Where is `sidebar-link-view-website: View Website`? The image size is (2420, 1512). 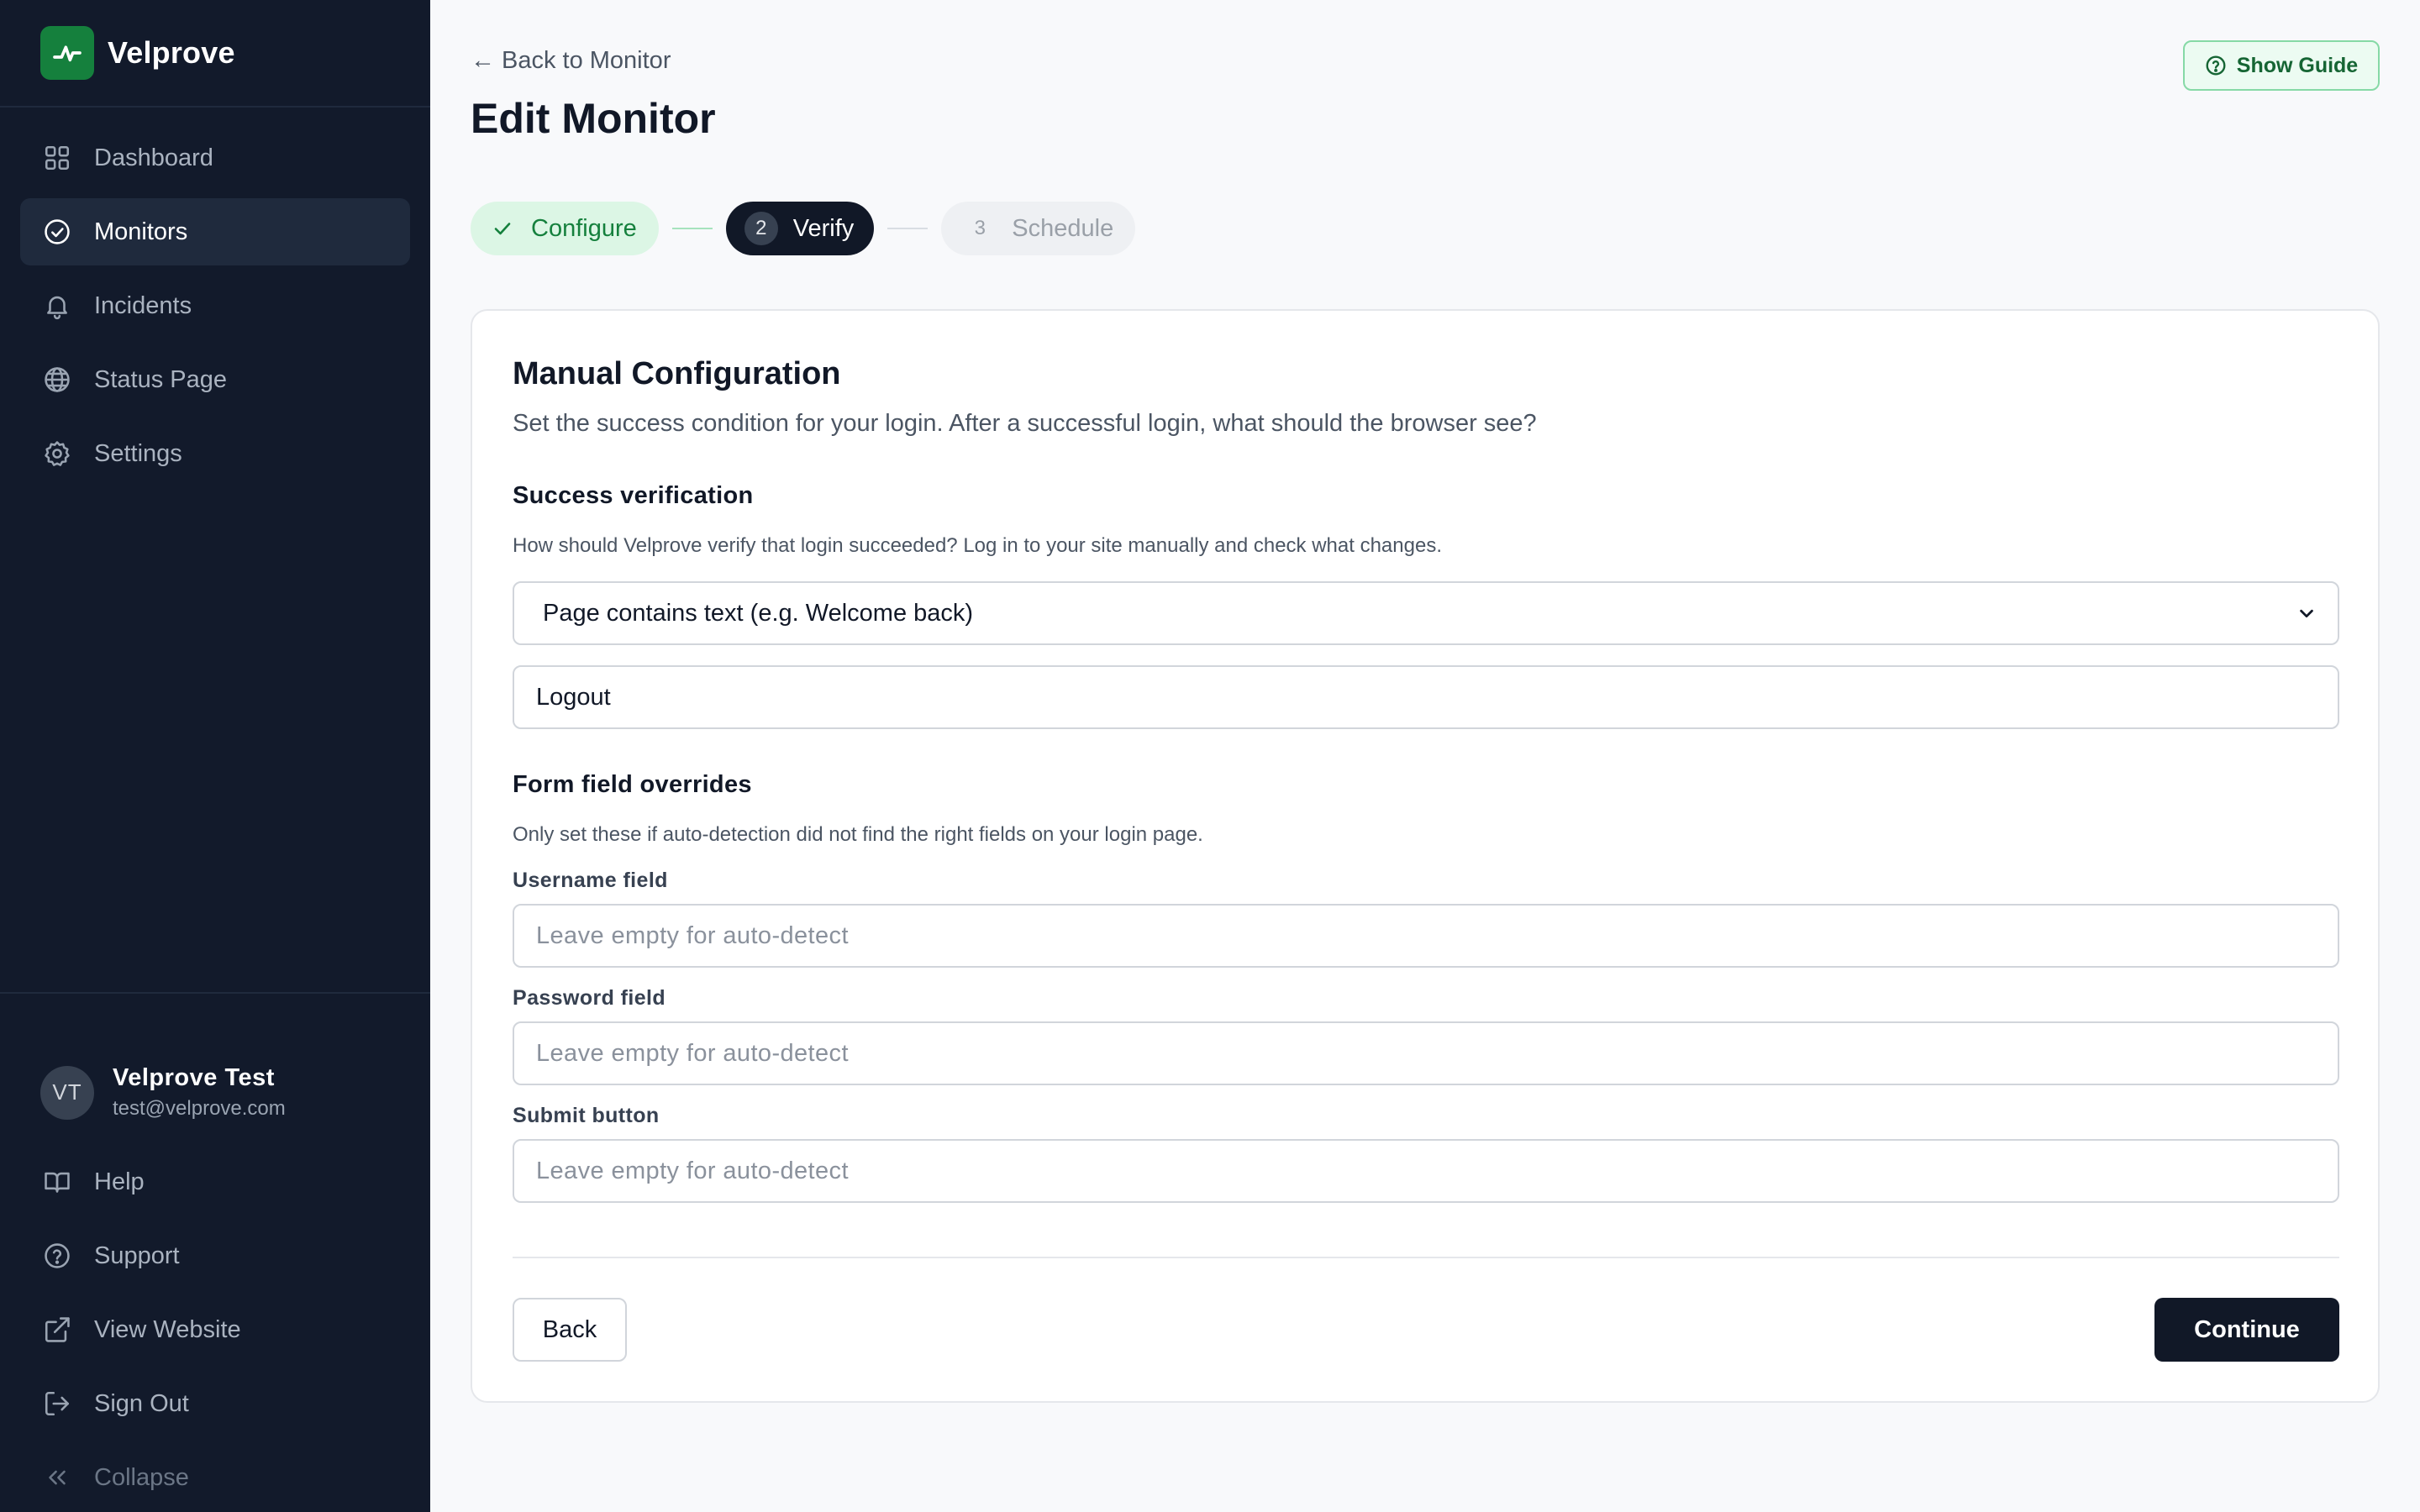 sidebar-link-view-website: View Website is located at coordinates (215, 1330).